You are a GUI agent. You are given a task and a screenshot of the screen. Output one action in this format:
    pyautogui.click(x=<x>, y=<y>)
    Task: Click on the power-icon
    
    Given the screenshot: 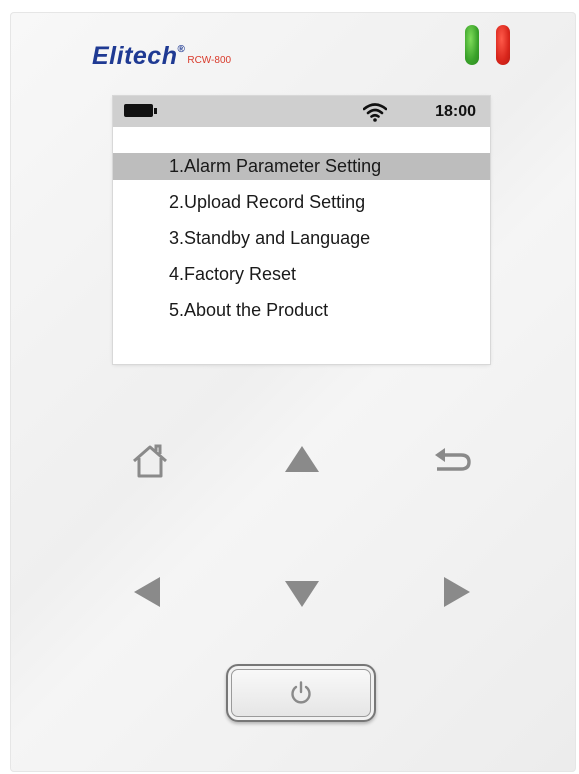 What is the action you would take?
    pyautogui.click(x=301, y=692)
    